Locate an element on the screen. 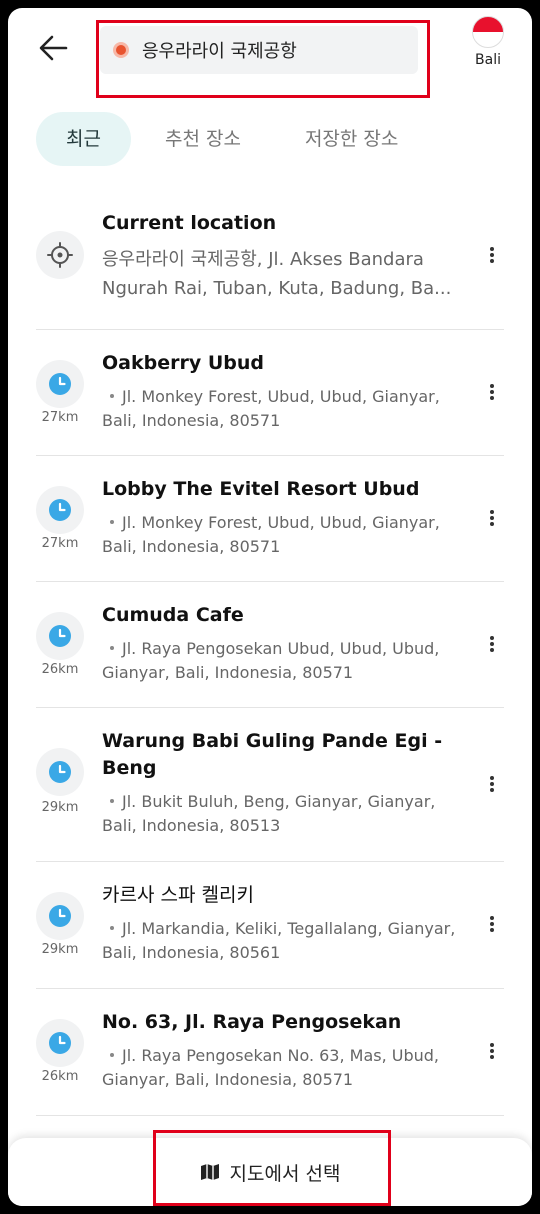 Image resolution: width=540 pixels, height=1214 pixels. select-on-map-label: 지도에서 선택 is located at coordinates (285, 1173).